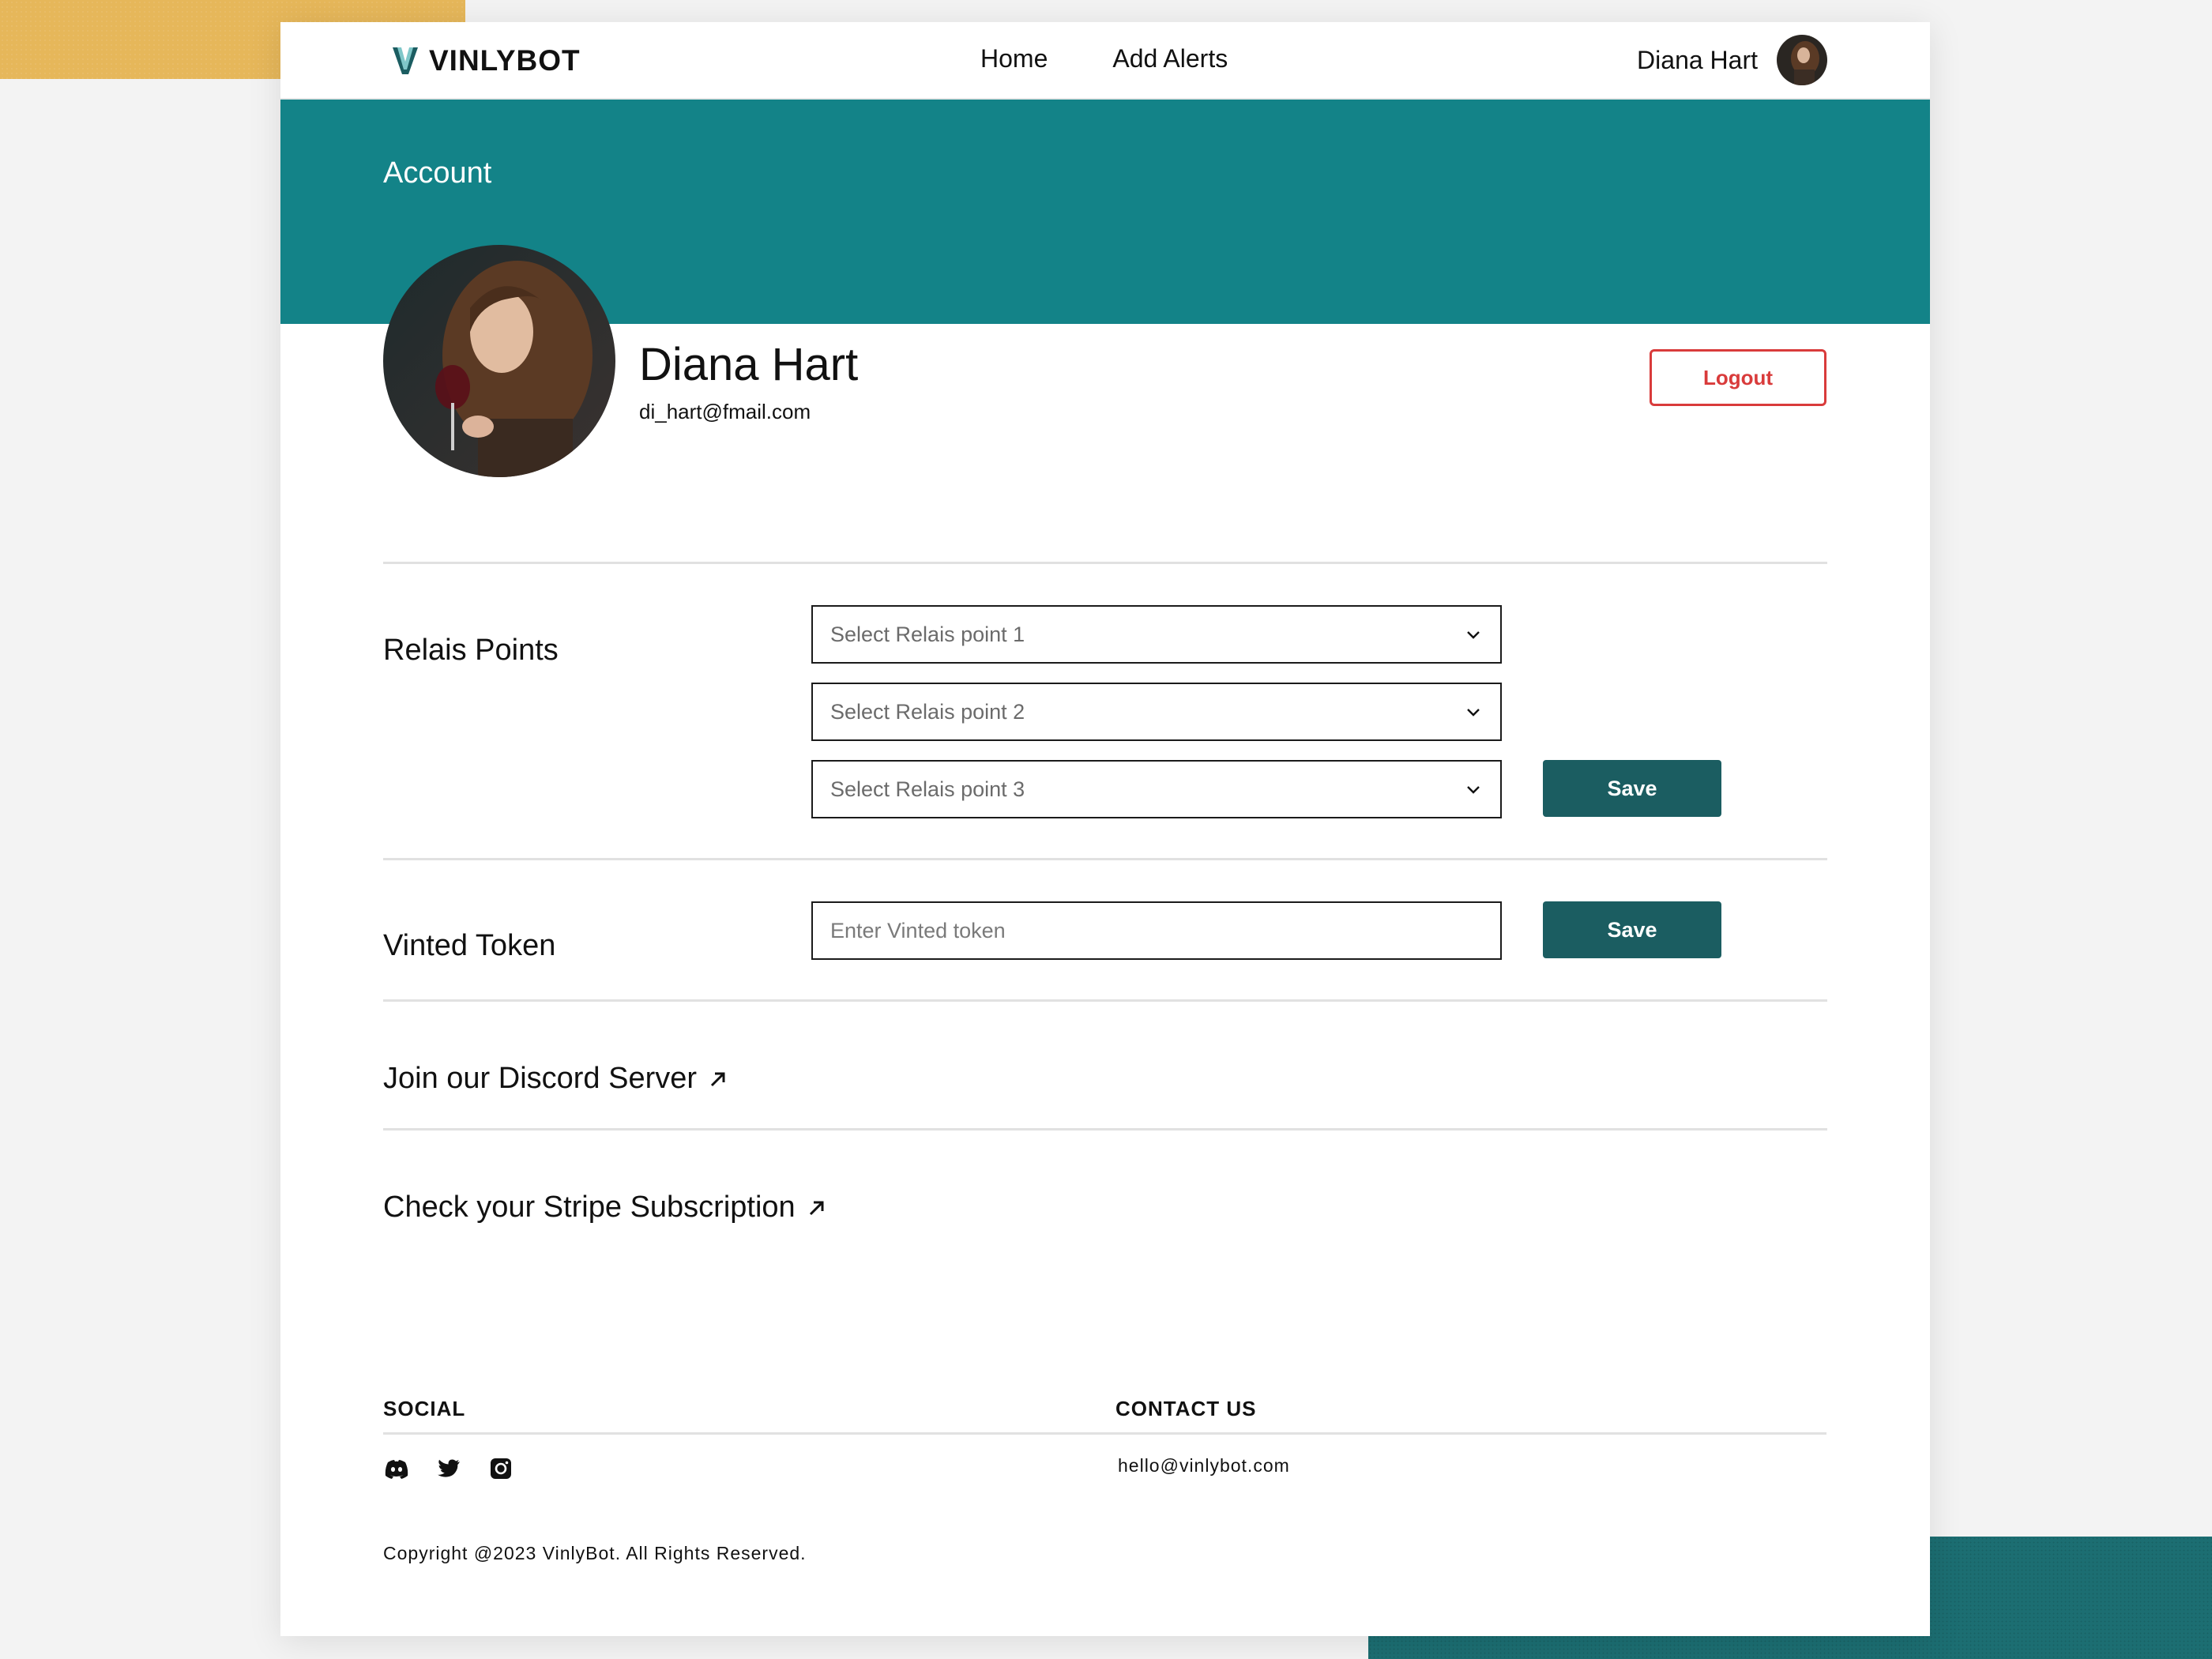 The height and width of the screenshot is (1659, 2212). I want to click on relais-point-2-select: Select Relais point 2, so click(1157, 712).